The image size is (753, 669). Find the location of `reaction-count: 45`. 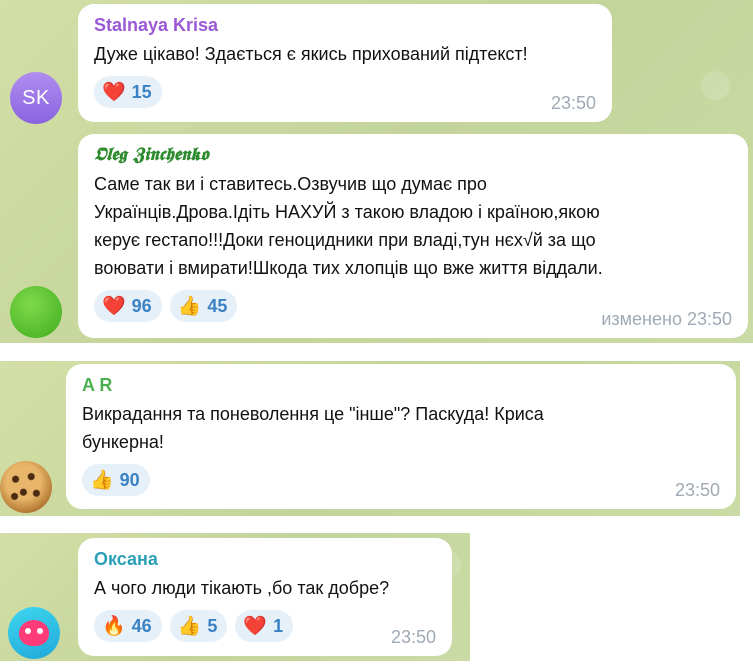

reaction-count: 45 is located at coordinates (217, 305).